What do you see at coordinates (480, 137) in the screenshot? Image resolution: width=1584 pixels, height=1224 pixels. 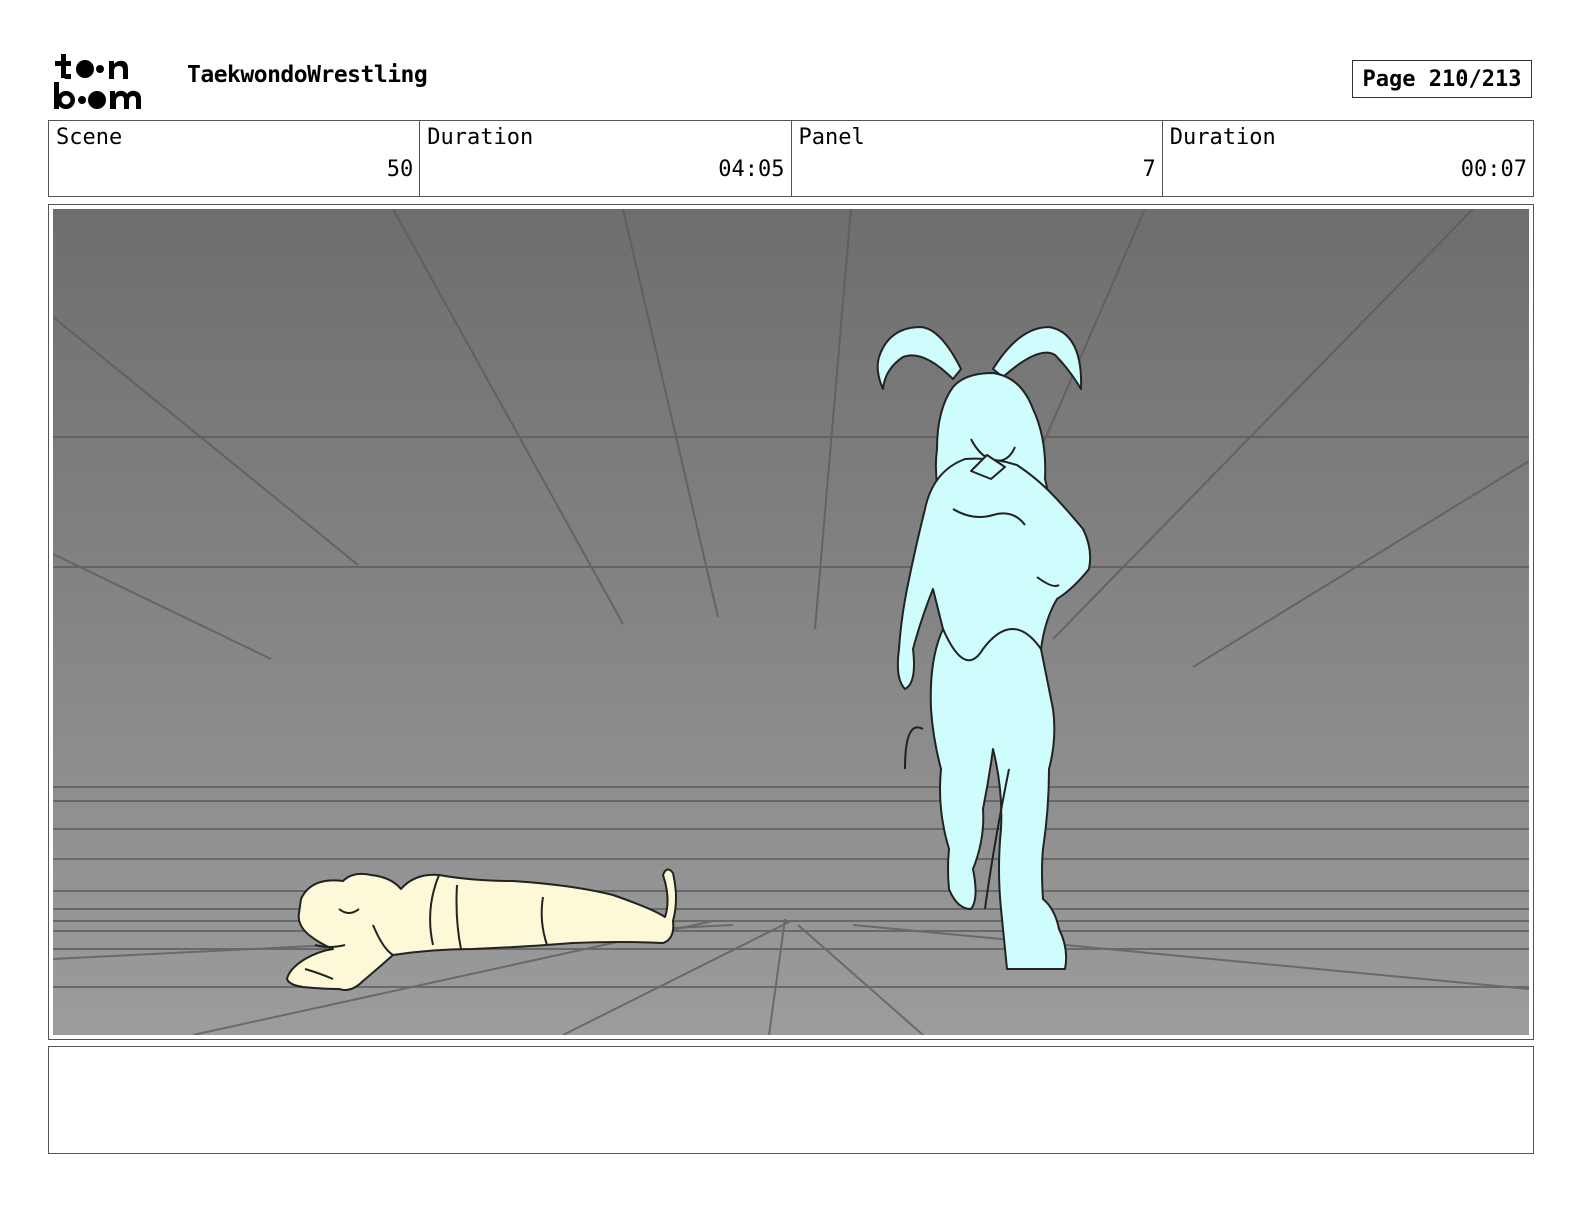 I see `scene-duration-label: Duration` at bounding box center [480, 137].